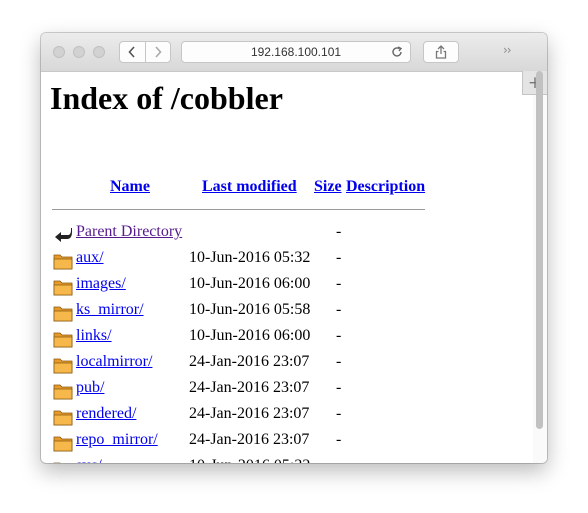 The height and width of the screenshot is (513, 588). I want to click on directory-row: aux/10-Jun-2016 05:32 -, so click(287, 260).